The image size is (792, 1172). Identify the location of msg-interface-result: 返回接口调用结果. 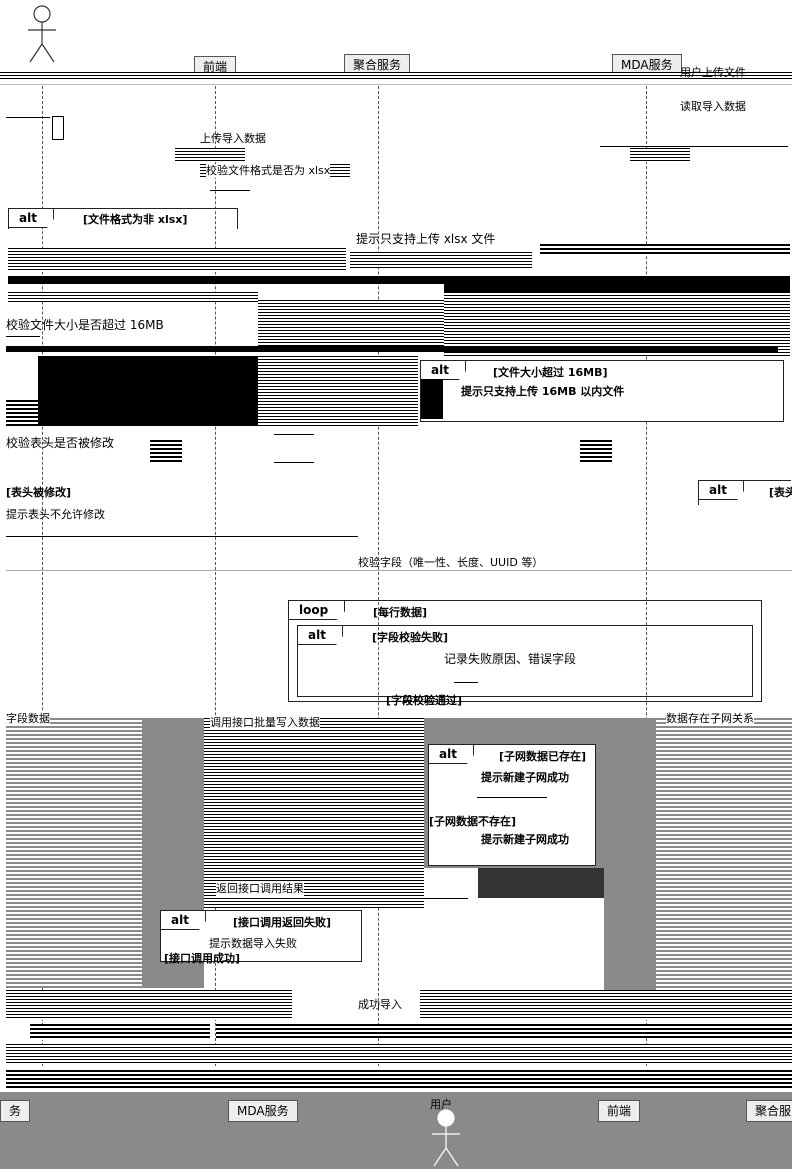
(260, 889).